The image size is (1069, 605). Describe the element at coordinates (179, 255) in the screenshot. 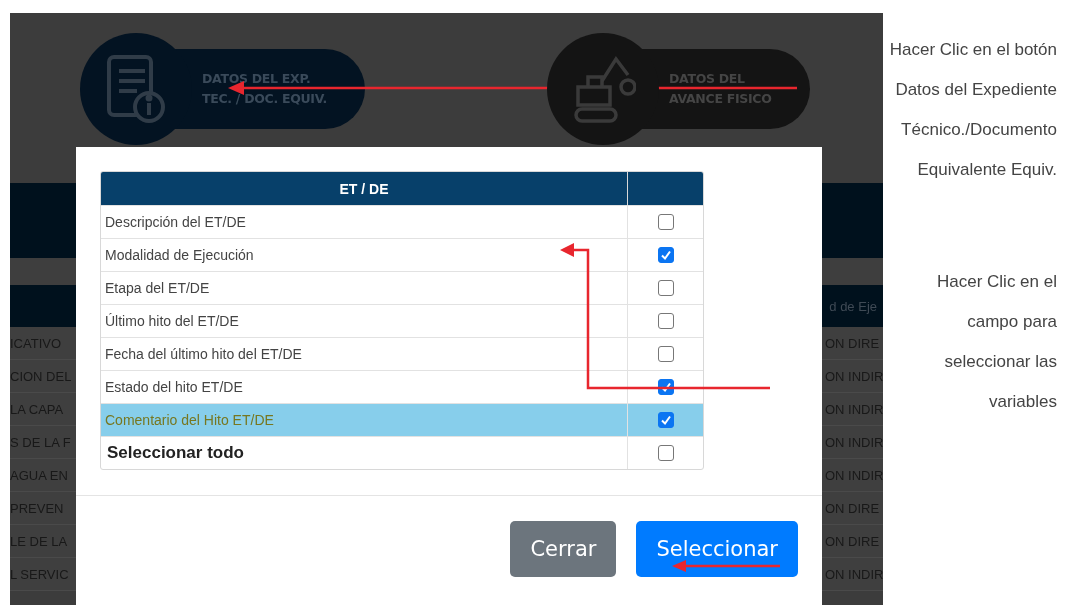

I see `variable-label: Modalidad de Ejecución` at that location.